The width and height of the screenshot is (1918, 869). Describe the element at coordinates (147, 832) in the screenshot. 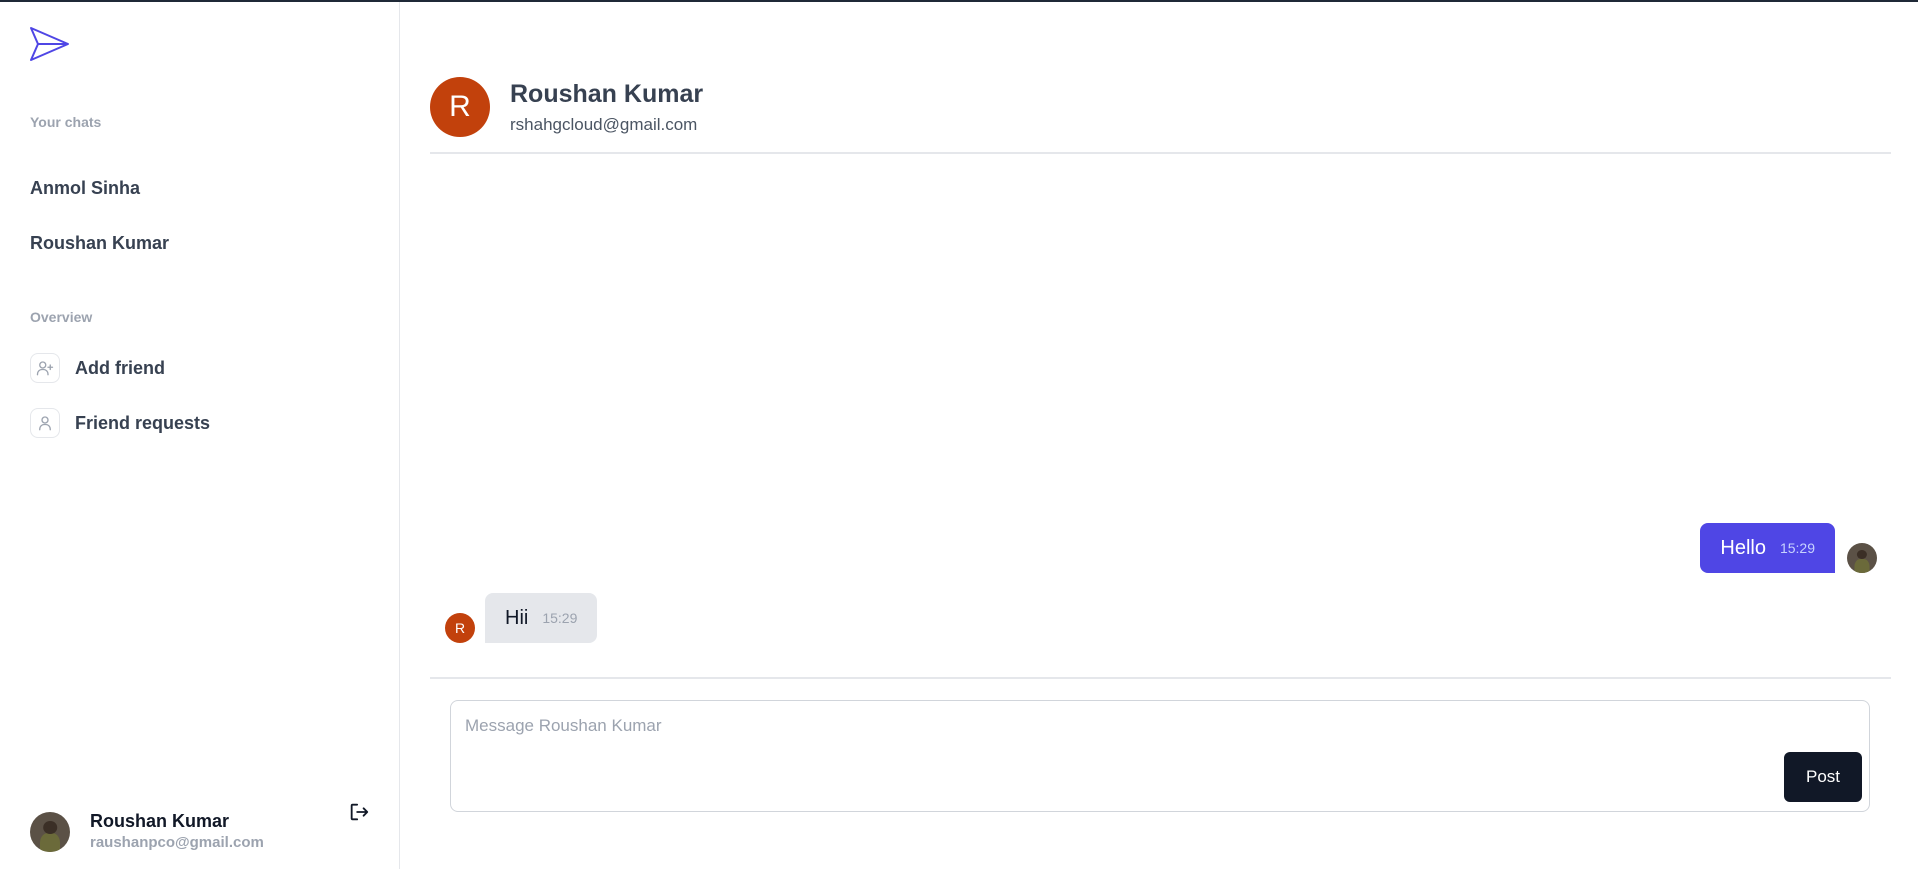

I see `user-profile: Roushan Kumar raushanpco@gmail.com` at that location.